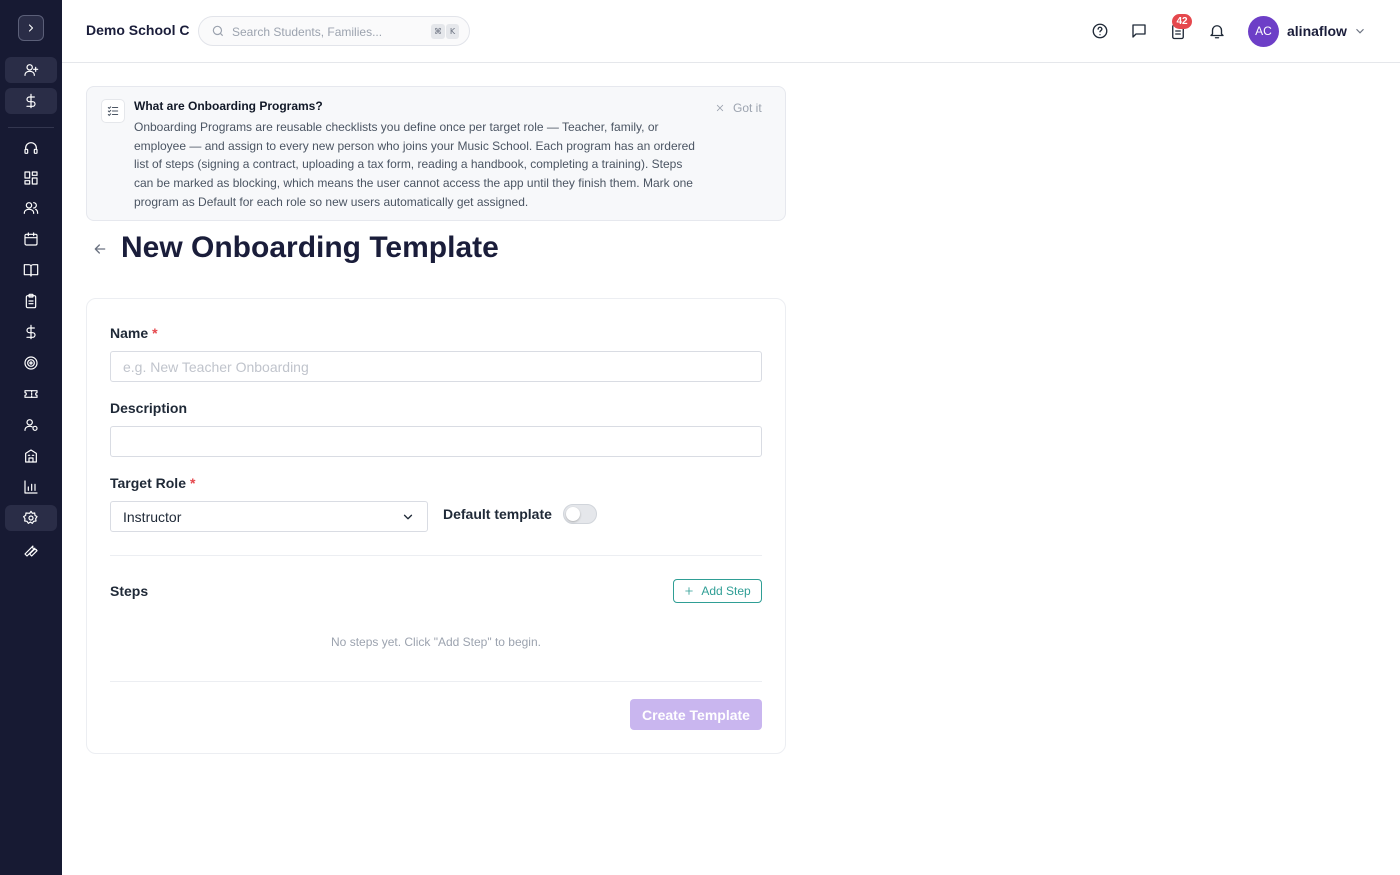 This screenshot has width=1400, height=875. I want to click on sidebar-item-goals, so click(31, 363).